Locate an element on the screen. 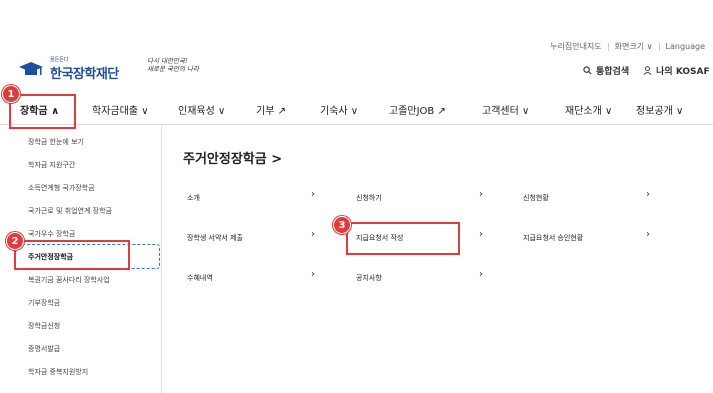 The image size is (713, 393). nav-item-disclosure: 정보공개 ∨ is located at coordinates (659, 109).